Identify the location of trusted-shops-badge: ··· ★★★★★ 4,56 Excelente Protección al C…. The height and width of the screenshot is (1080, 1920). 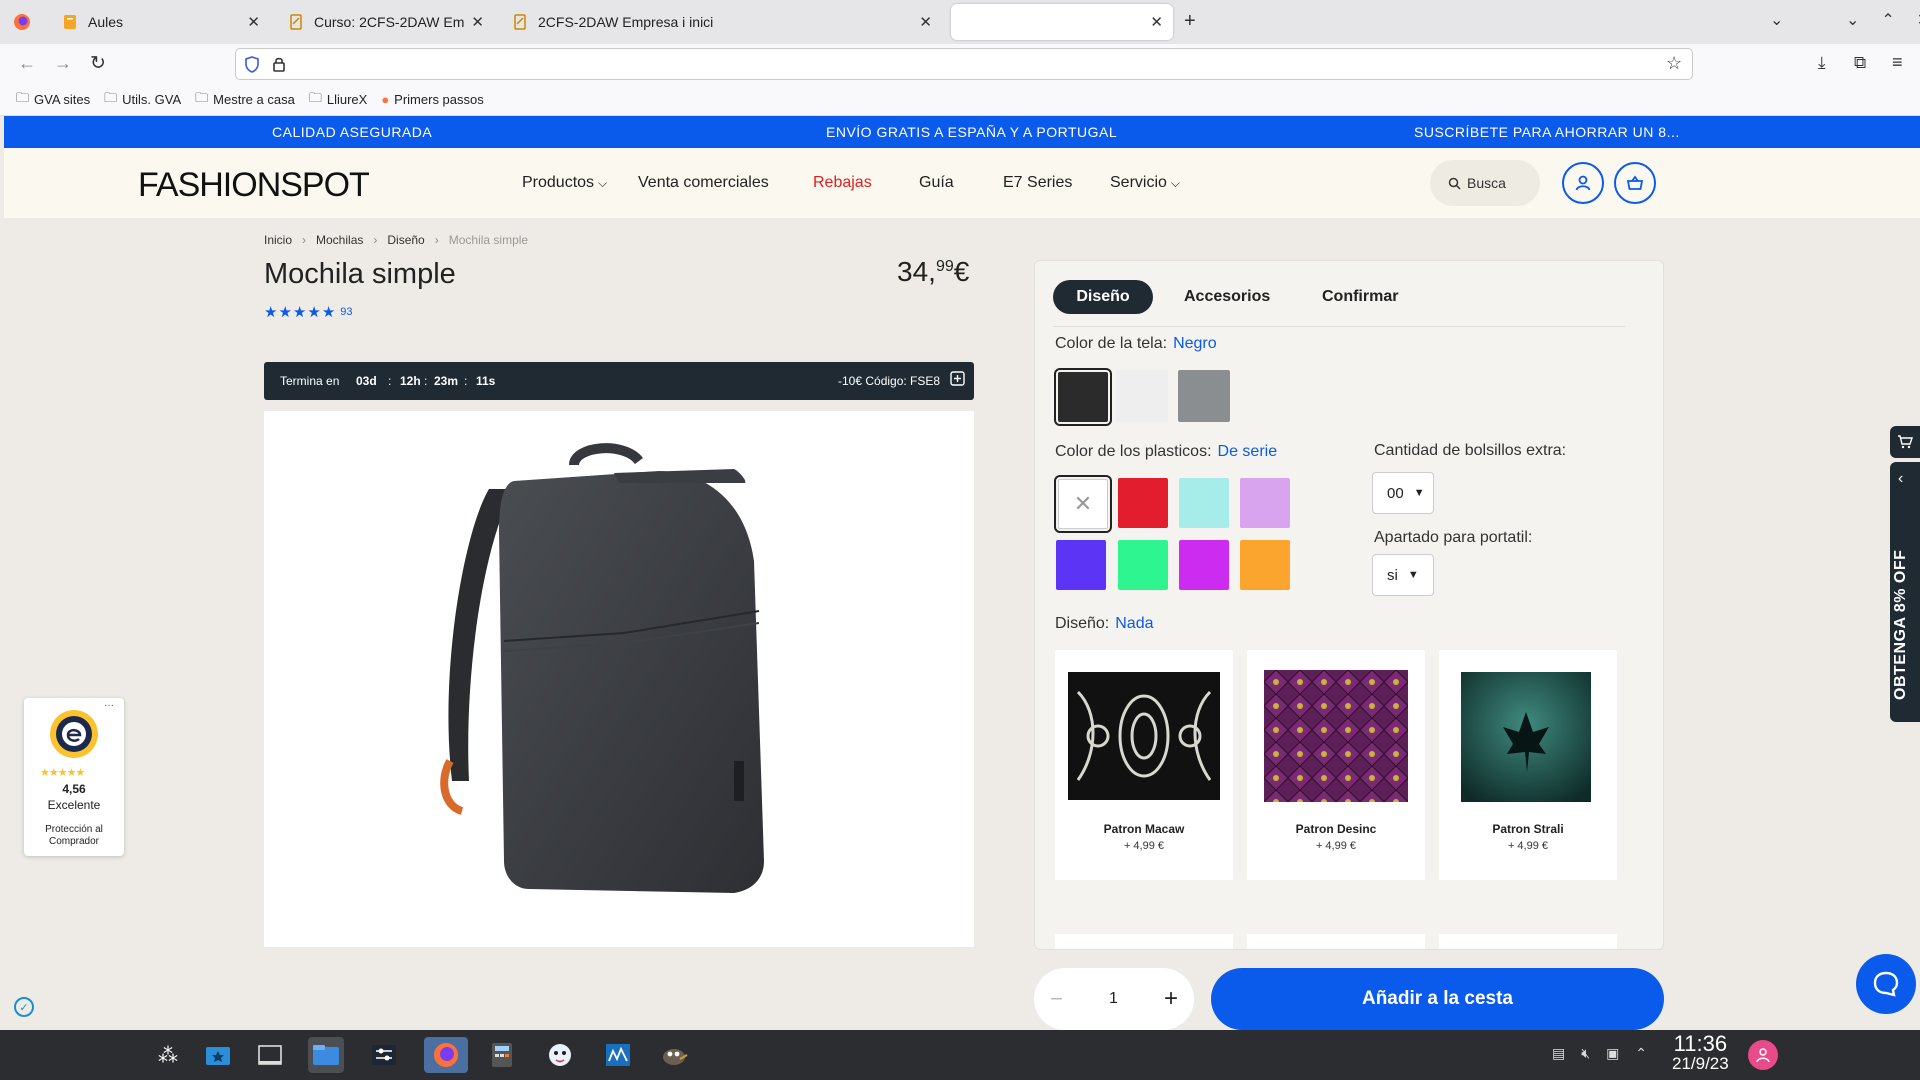
(74, 777).